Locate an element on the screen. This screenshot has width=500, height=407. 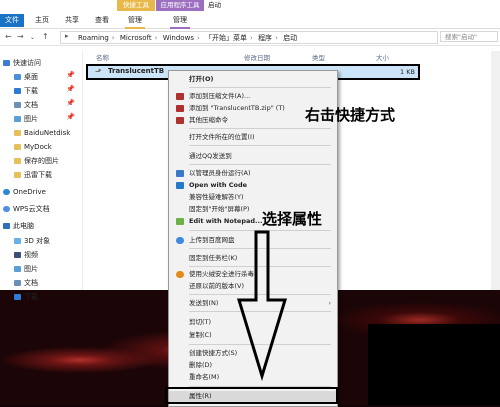
down-arrow-icon is located at coordinates (262, 306).